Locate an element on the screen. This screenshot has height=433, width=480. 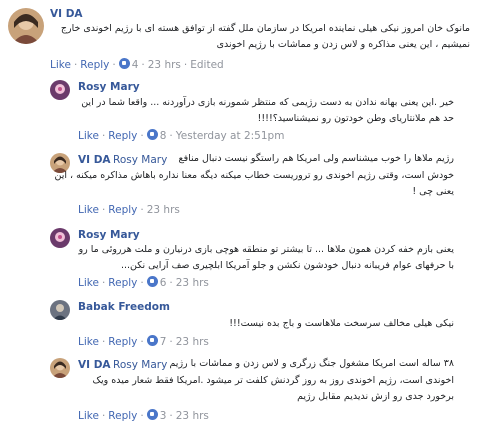
edited-label: Edited is located at coordinates (206, 65).